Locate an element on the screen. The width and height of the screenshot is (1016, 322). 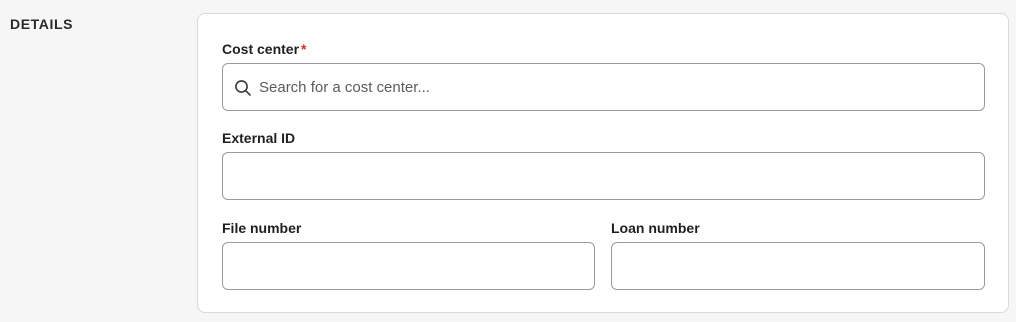
search-icon is located at coordinates (243, 88).